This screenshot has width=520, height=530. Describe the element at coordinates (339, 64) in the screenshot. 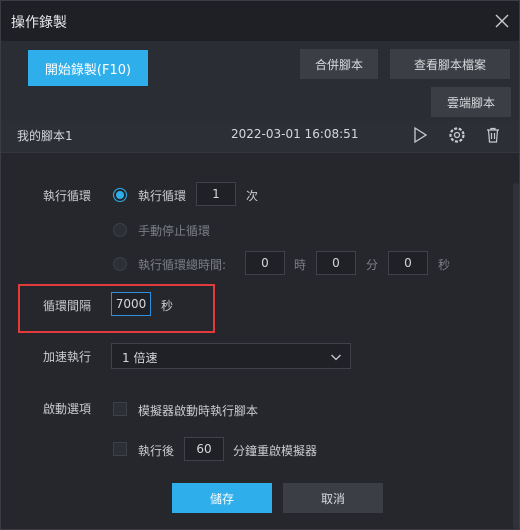

I see `merge-scripts-button: 合併腳本` at that location.